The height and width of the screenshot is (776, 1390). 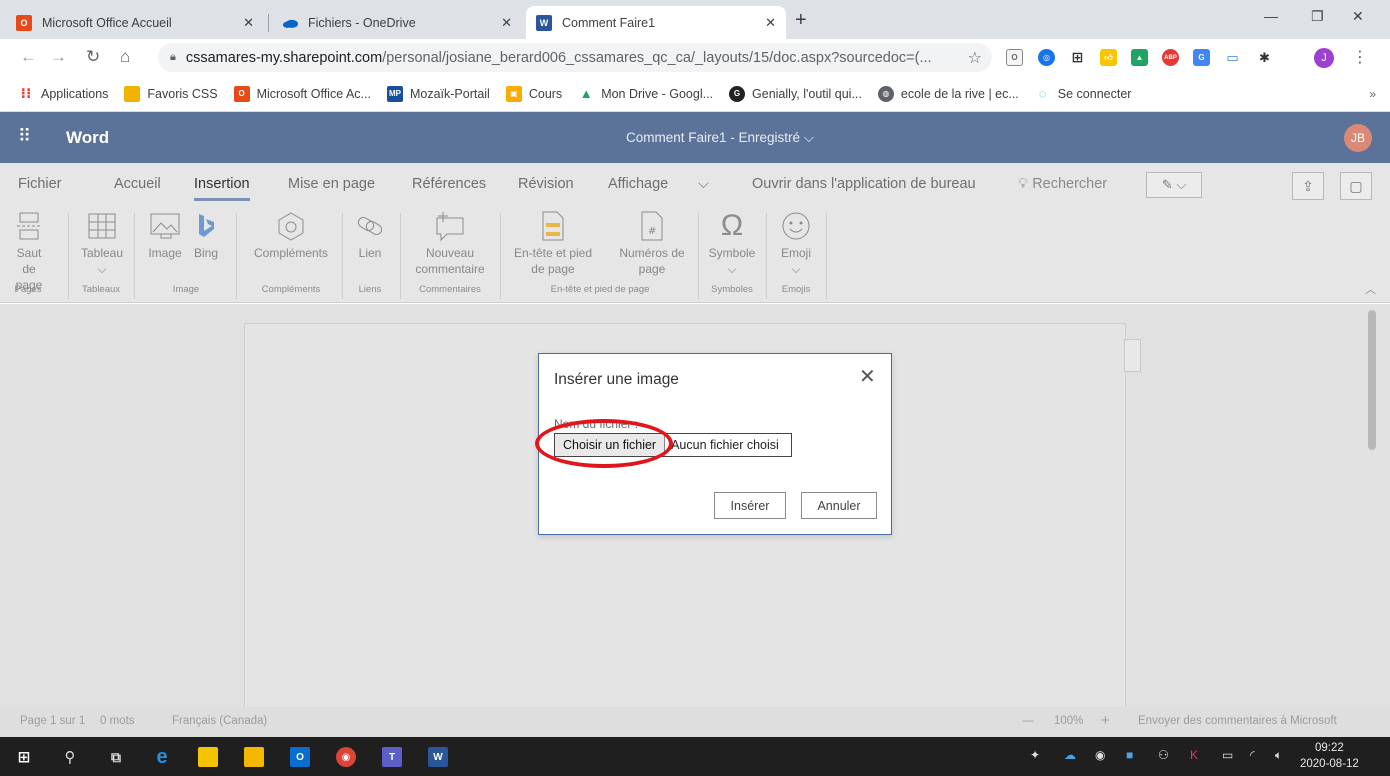 What do you see at coordinates (1108, 57) in the screenshot?
I see `thumbs-up-extension-icon: 👍︎` at bounding box center [1108, 57].